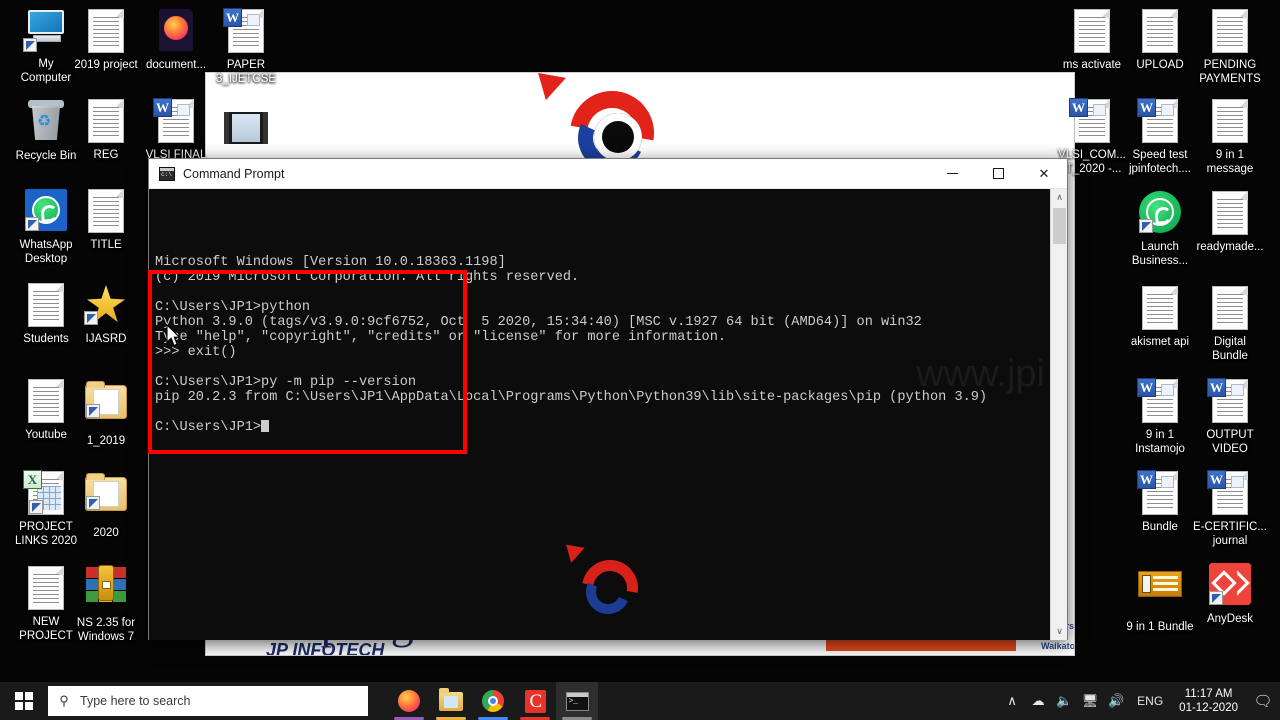 This screenshot has height=720, width=1280. I want to click on desktop-icon: 9 in 1 Bundle, so click(1160, 598).